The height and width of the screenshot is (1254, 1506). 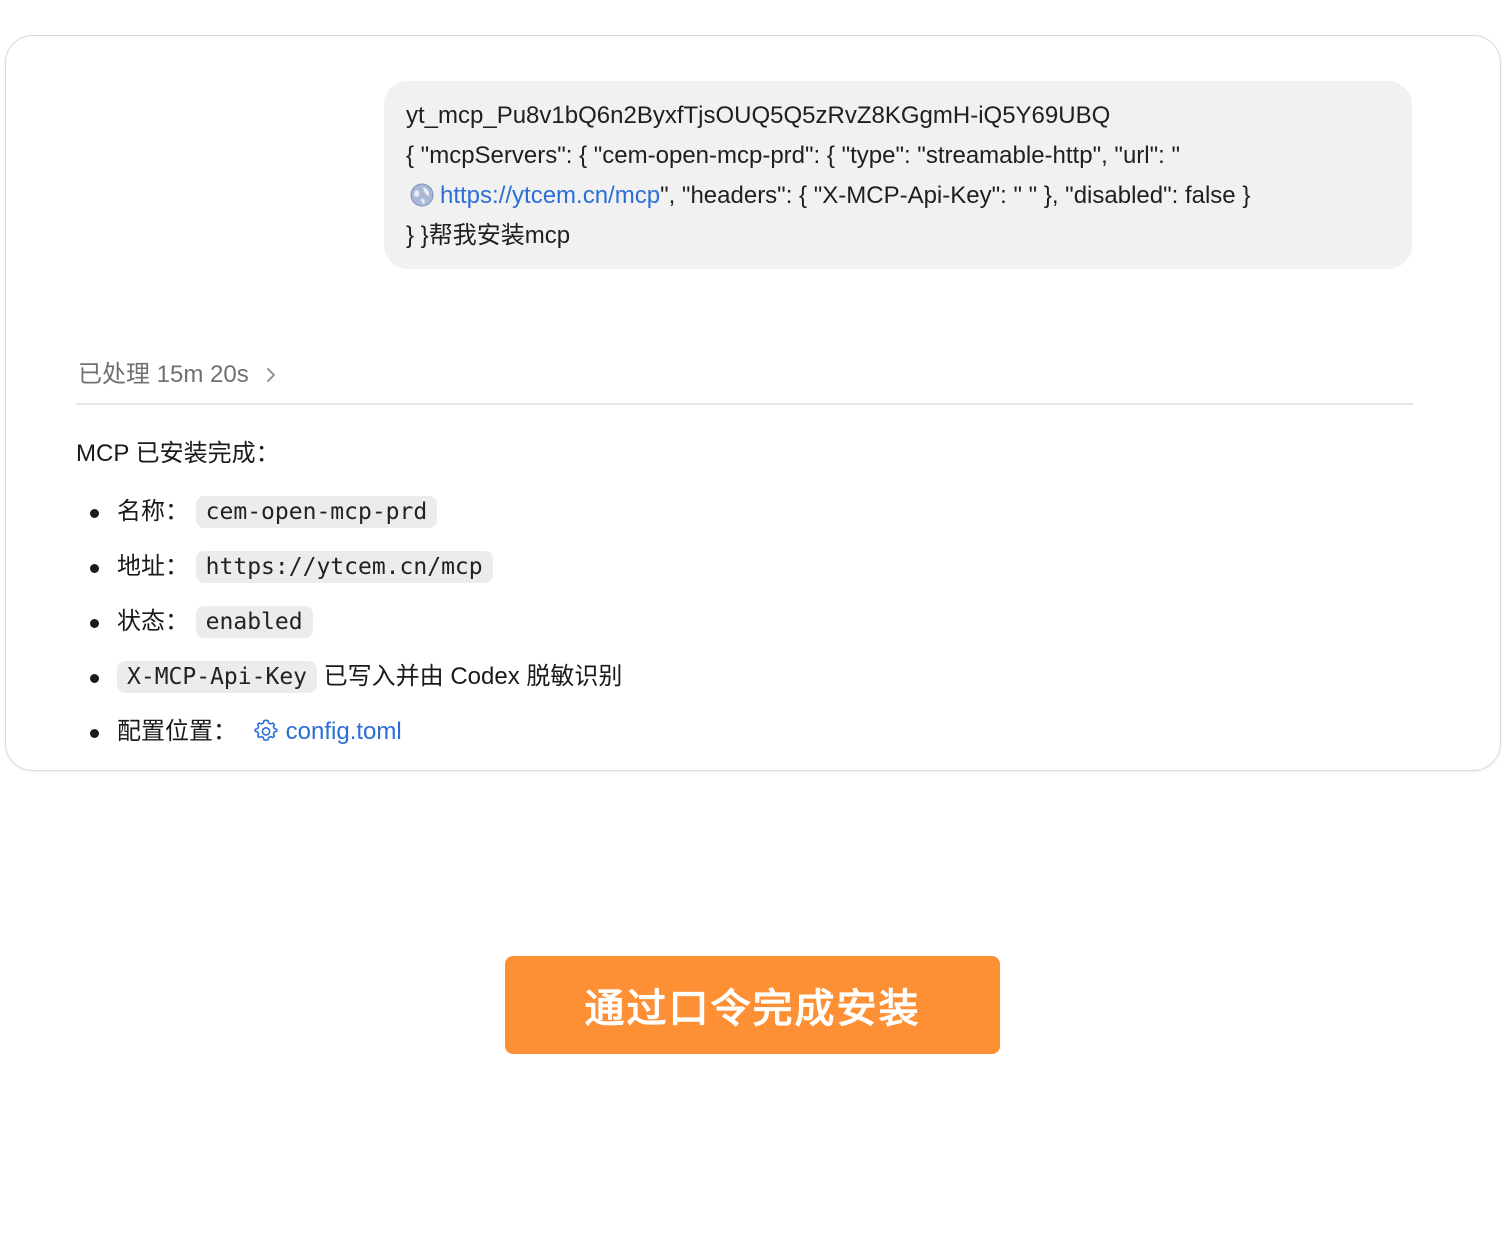 I want to click on divider, so click(x=744, y=404).